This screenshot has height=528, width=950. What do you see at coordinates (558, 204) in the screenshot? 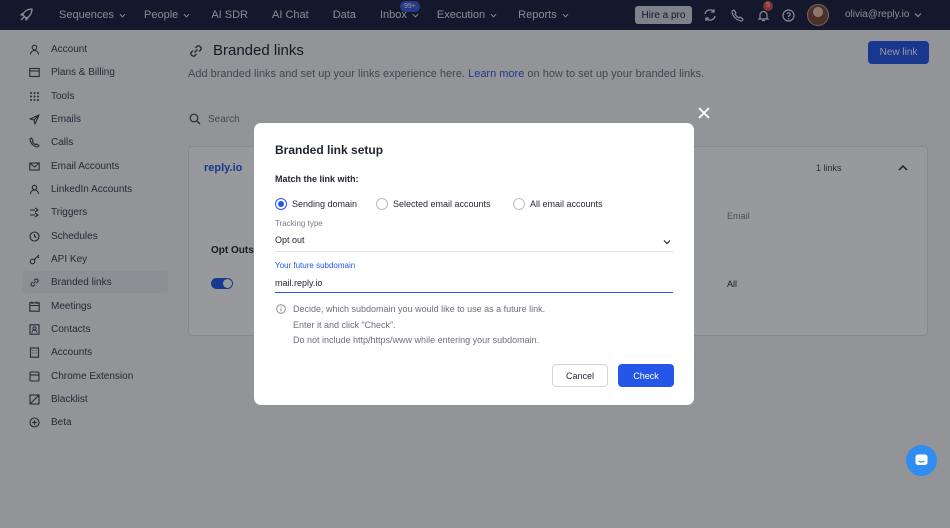
I see `radio-all-email-accounts: All email accounts` at bounding box center [558, 204].